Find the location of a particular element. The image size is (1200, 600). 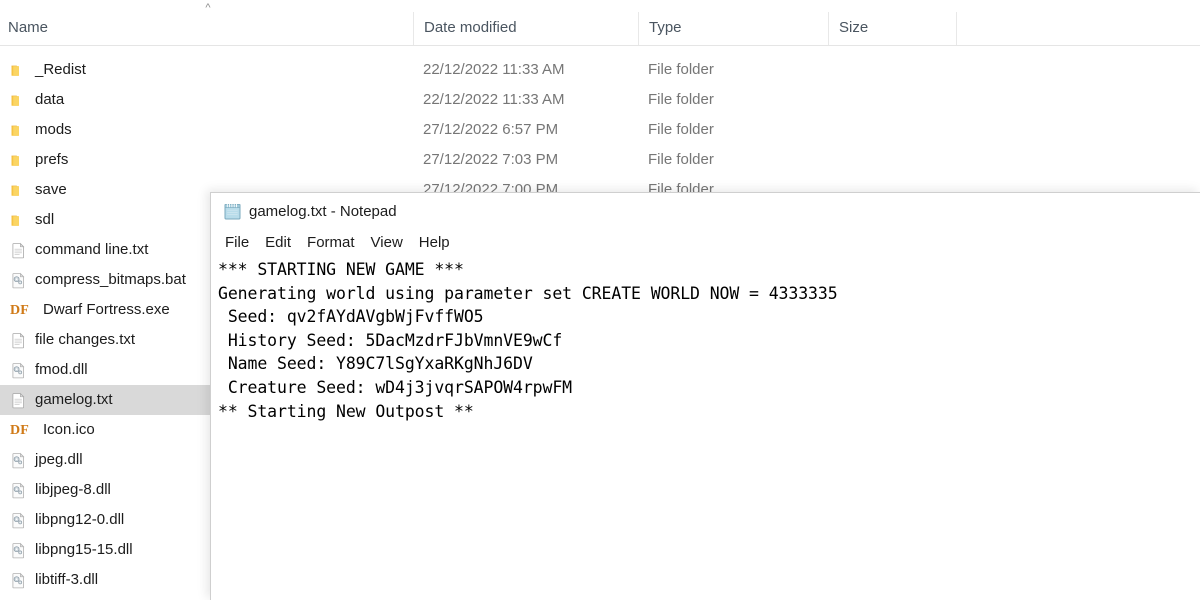

file-name-label: prefs is located at coordinates (52, 159).